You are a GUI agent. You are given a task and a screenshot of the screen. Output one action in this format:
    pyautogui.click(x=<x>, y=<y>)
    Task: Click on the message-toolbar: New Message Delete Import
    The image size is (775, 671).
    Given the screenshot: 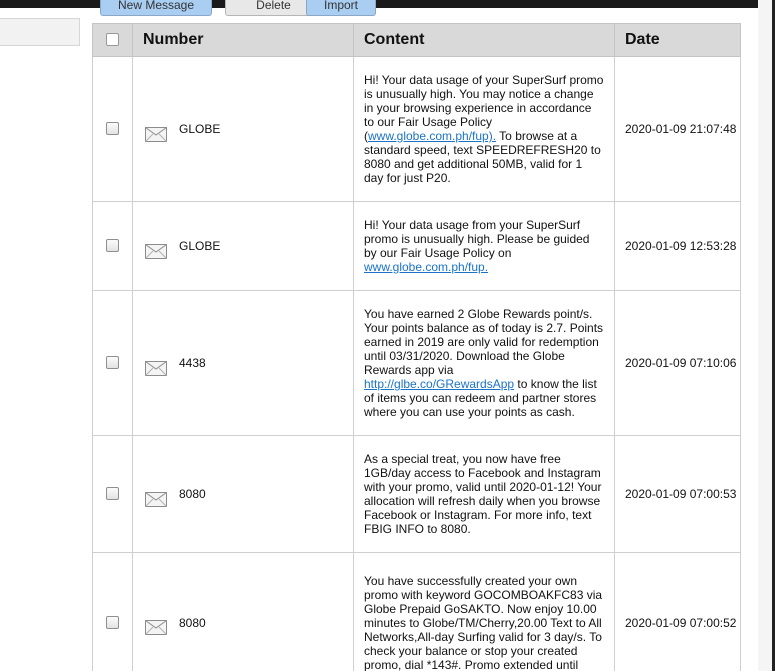 What is the action you would take?
    pyautogui.click(x=250, y=8)
    